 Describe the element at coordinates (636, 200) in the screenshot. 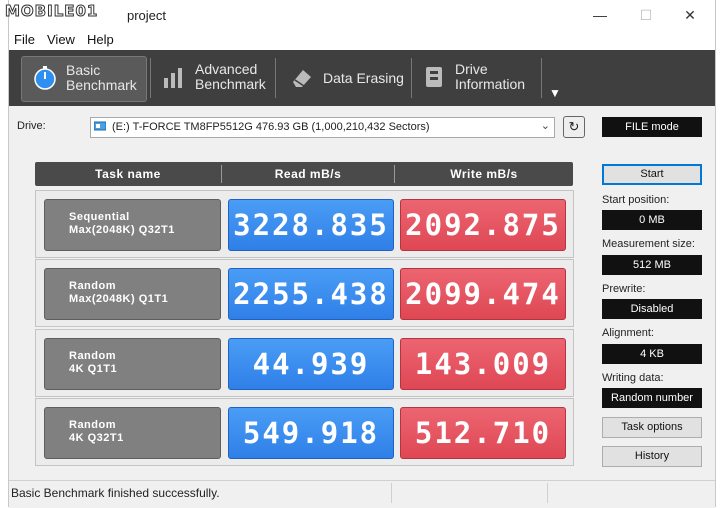

I see `start-position-label: Start position:` at that location.